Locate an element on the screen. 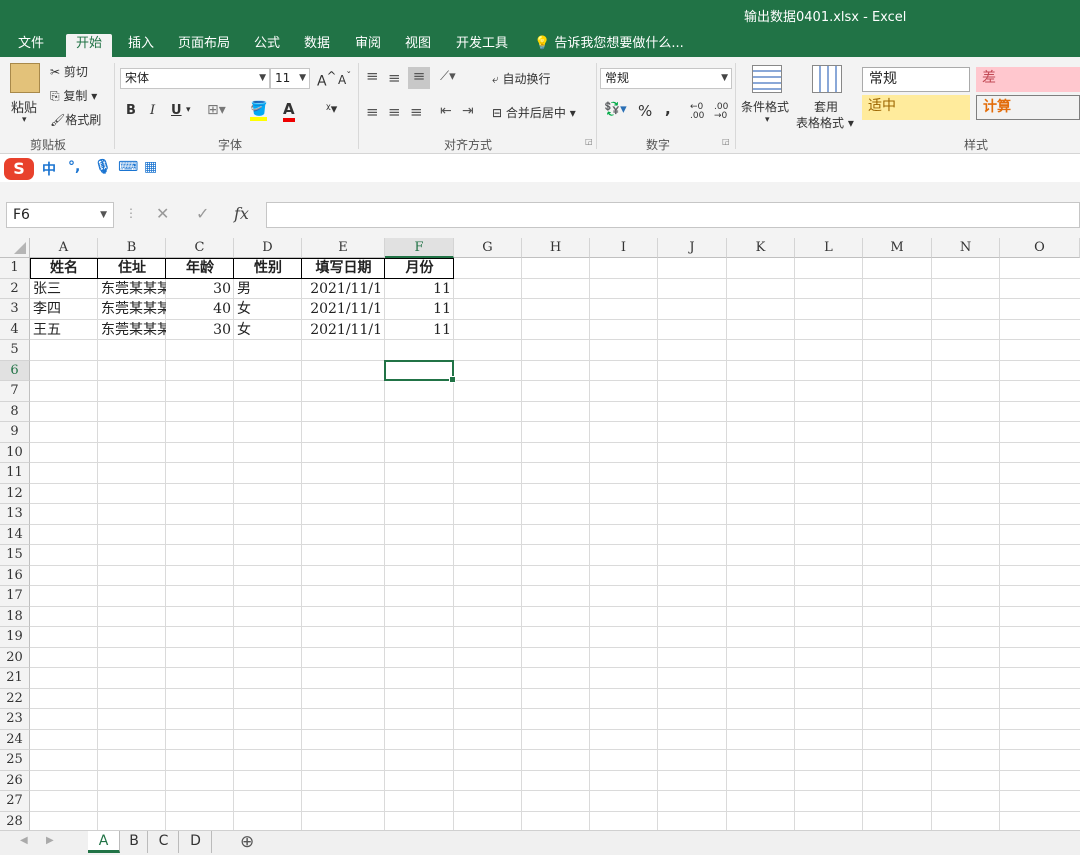 Image resolution: width=1080 pixels, height=855 pixels. tab-data: 数据 is located at coordinates (317, 45).